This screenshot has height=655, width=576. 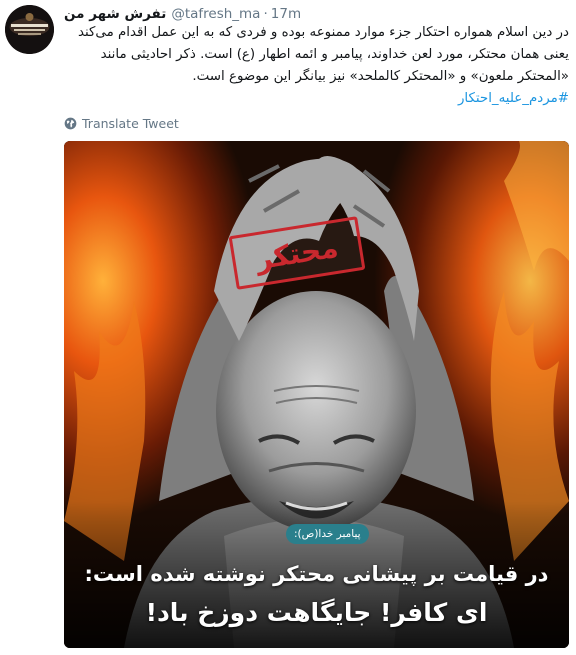 I want to click on translate-tweet-button: Translate Tweet, so click(x=121, y=123).